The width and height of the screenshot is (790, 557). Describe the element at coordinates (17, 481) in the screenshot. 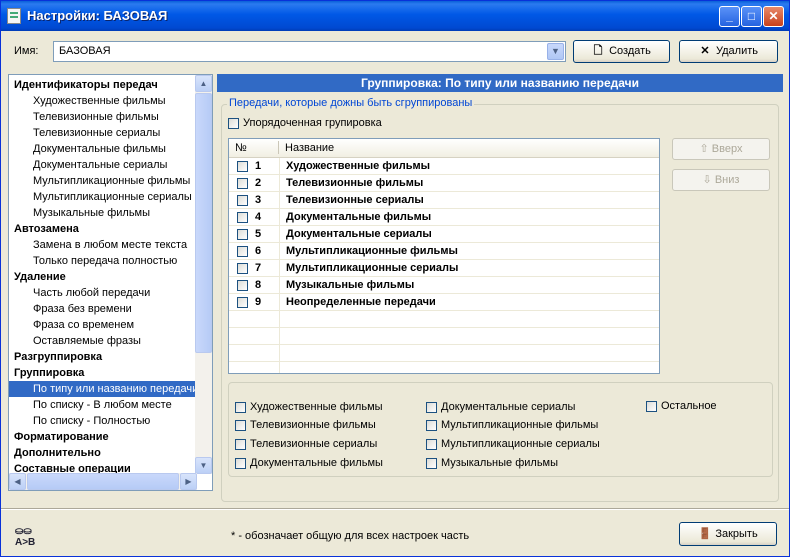

I see `scroll-left-icon: ◀` at that location.